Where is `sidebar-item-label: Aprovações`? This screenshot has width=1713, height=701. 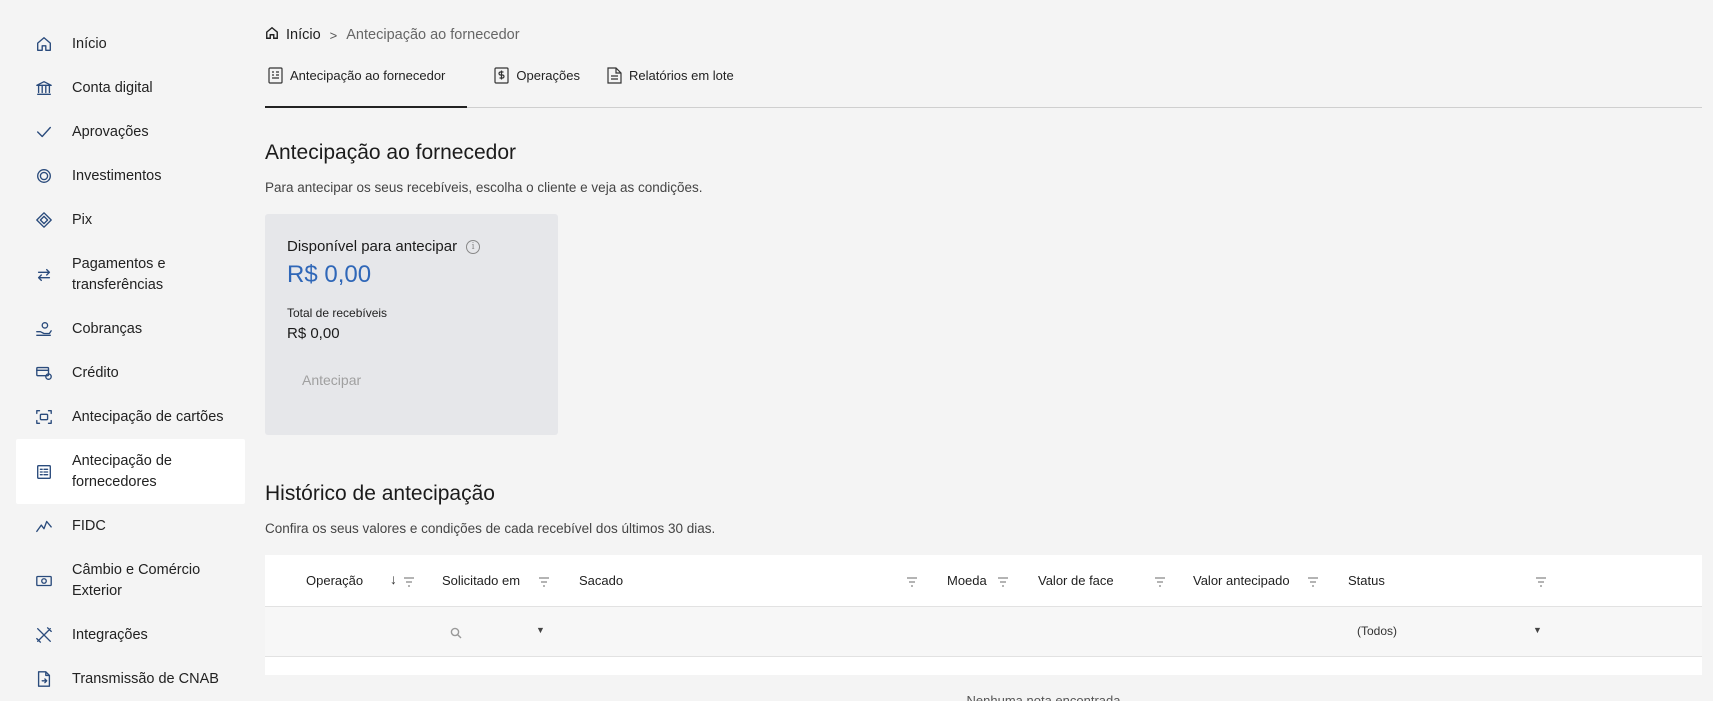
sidebar-item-label: Aprovações is located at coordinates (110, 131).